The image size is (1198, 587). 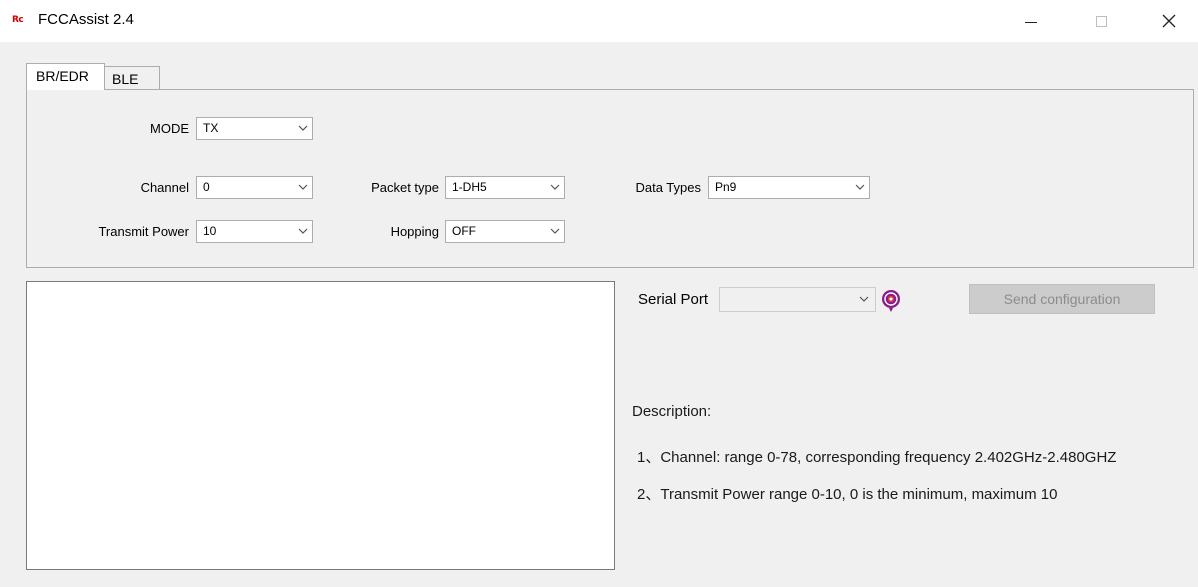 I want to click on minimize-button, so click(x=1031, y=21).